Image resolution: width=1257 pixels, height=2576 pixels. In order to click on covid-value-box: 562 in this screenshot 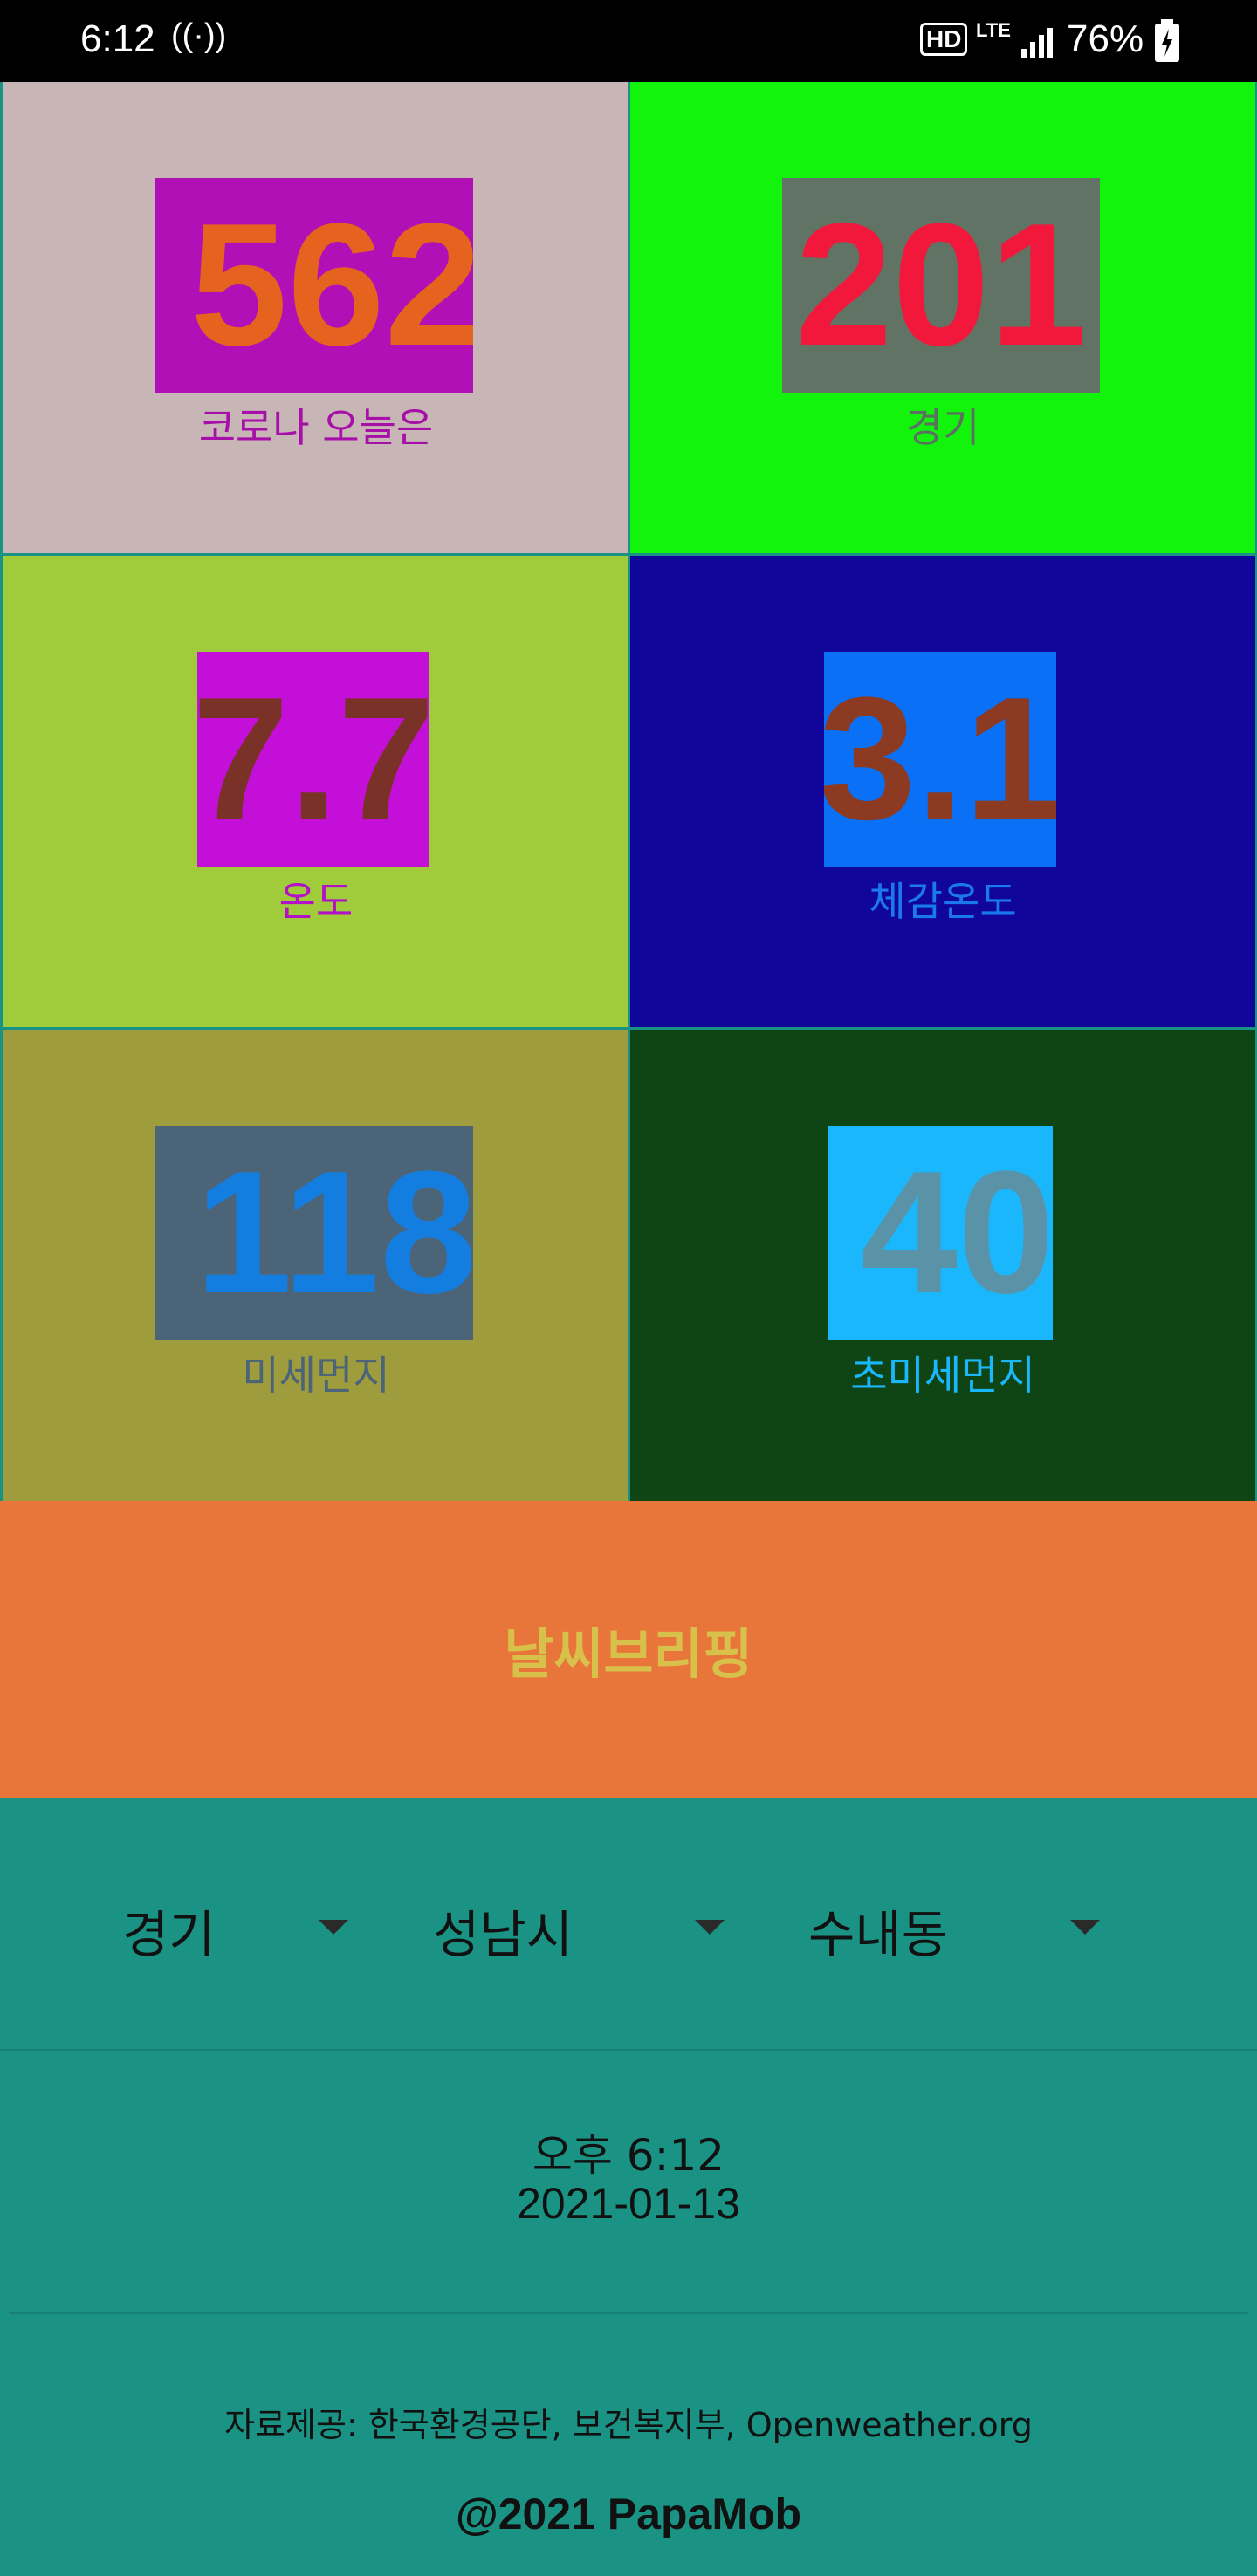, I will do `click(314, 286)`.